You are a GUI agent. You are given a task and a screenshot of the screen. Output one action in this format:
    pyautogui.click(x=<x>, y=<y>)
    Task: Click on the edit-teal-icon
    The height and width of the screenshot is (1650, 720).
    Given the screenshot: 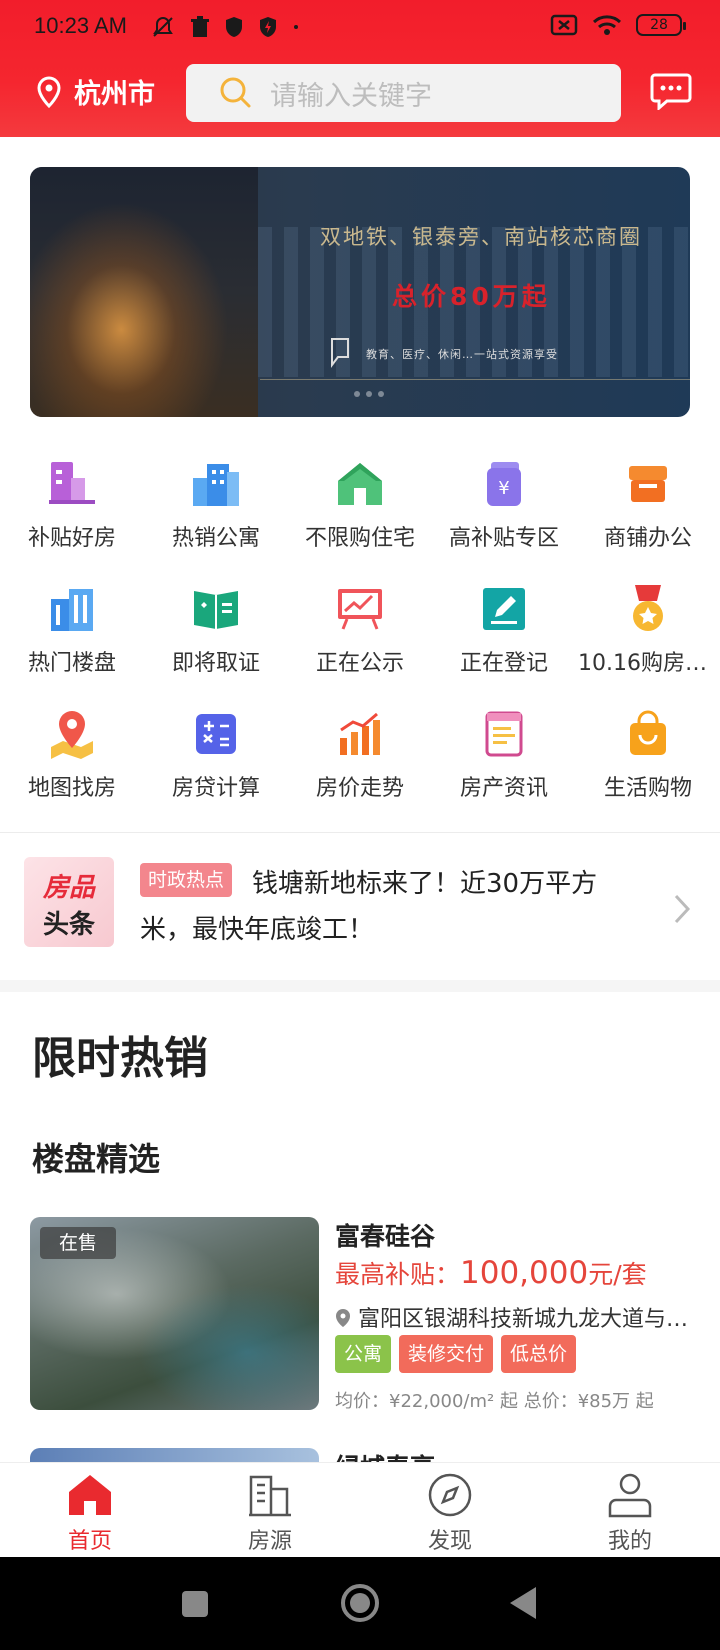 What is the action you would take?
    pyautogui.click(x=504, y=609)
    